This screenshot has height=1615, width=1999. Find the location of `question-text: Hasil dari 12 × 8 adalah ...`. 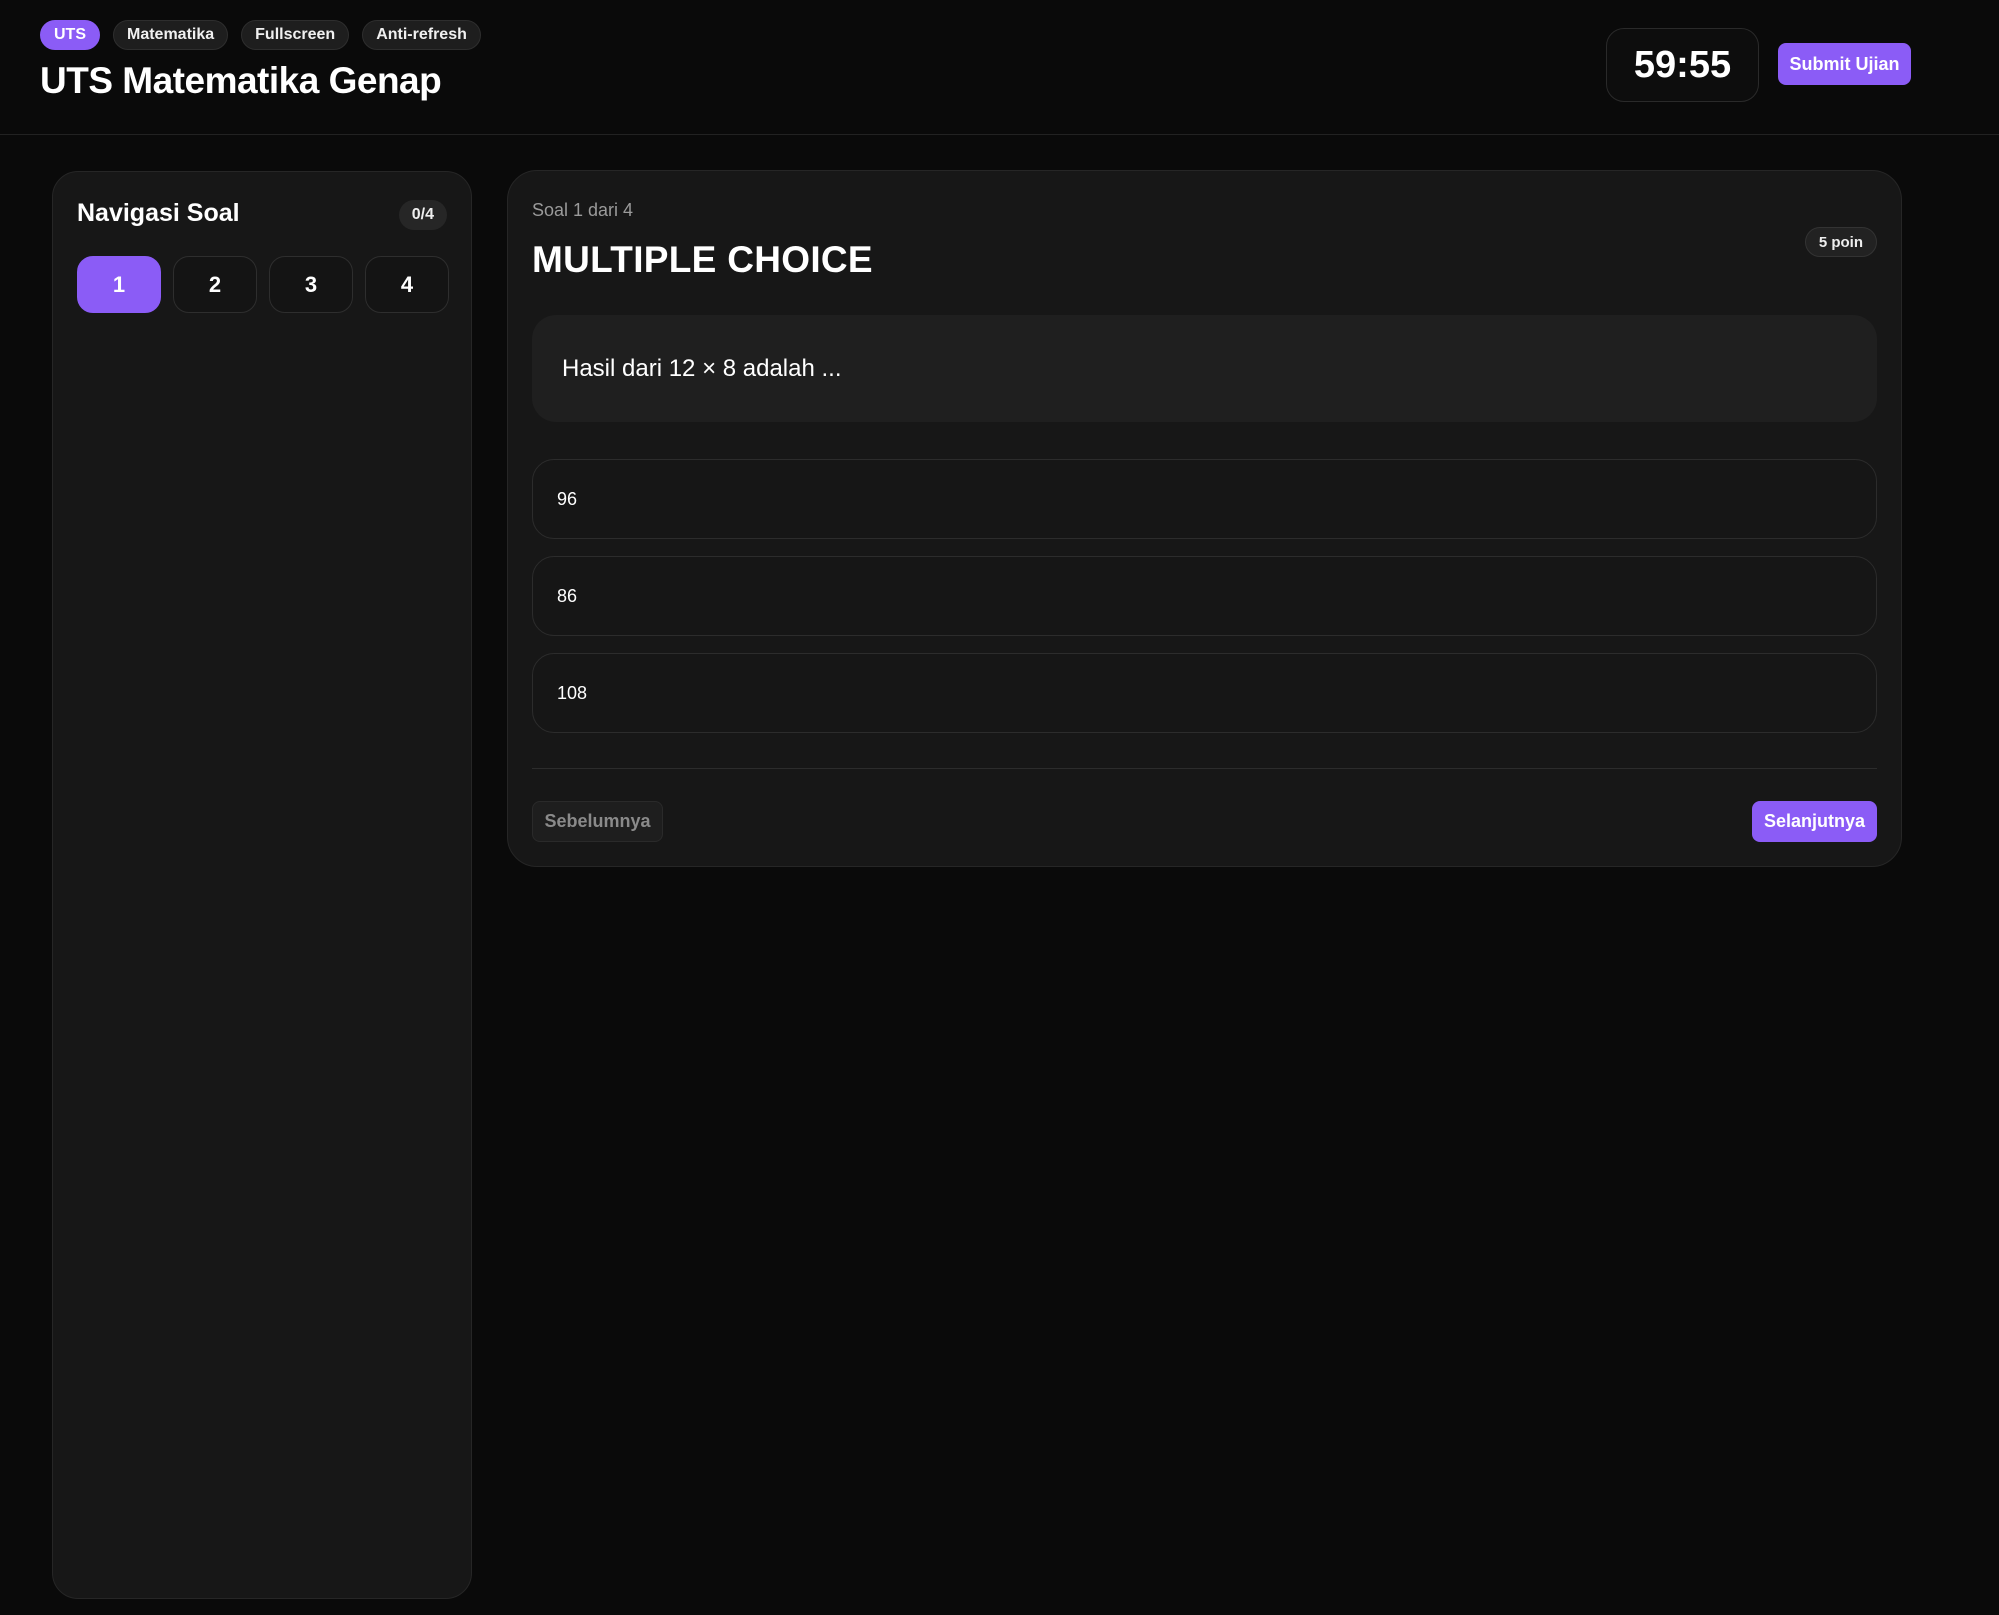

question-text: Hasil dari 12 × 8 adalah ... is located at coordinates (702, 368).